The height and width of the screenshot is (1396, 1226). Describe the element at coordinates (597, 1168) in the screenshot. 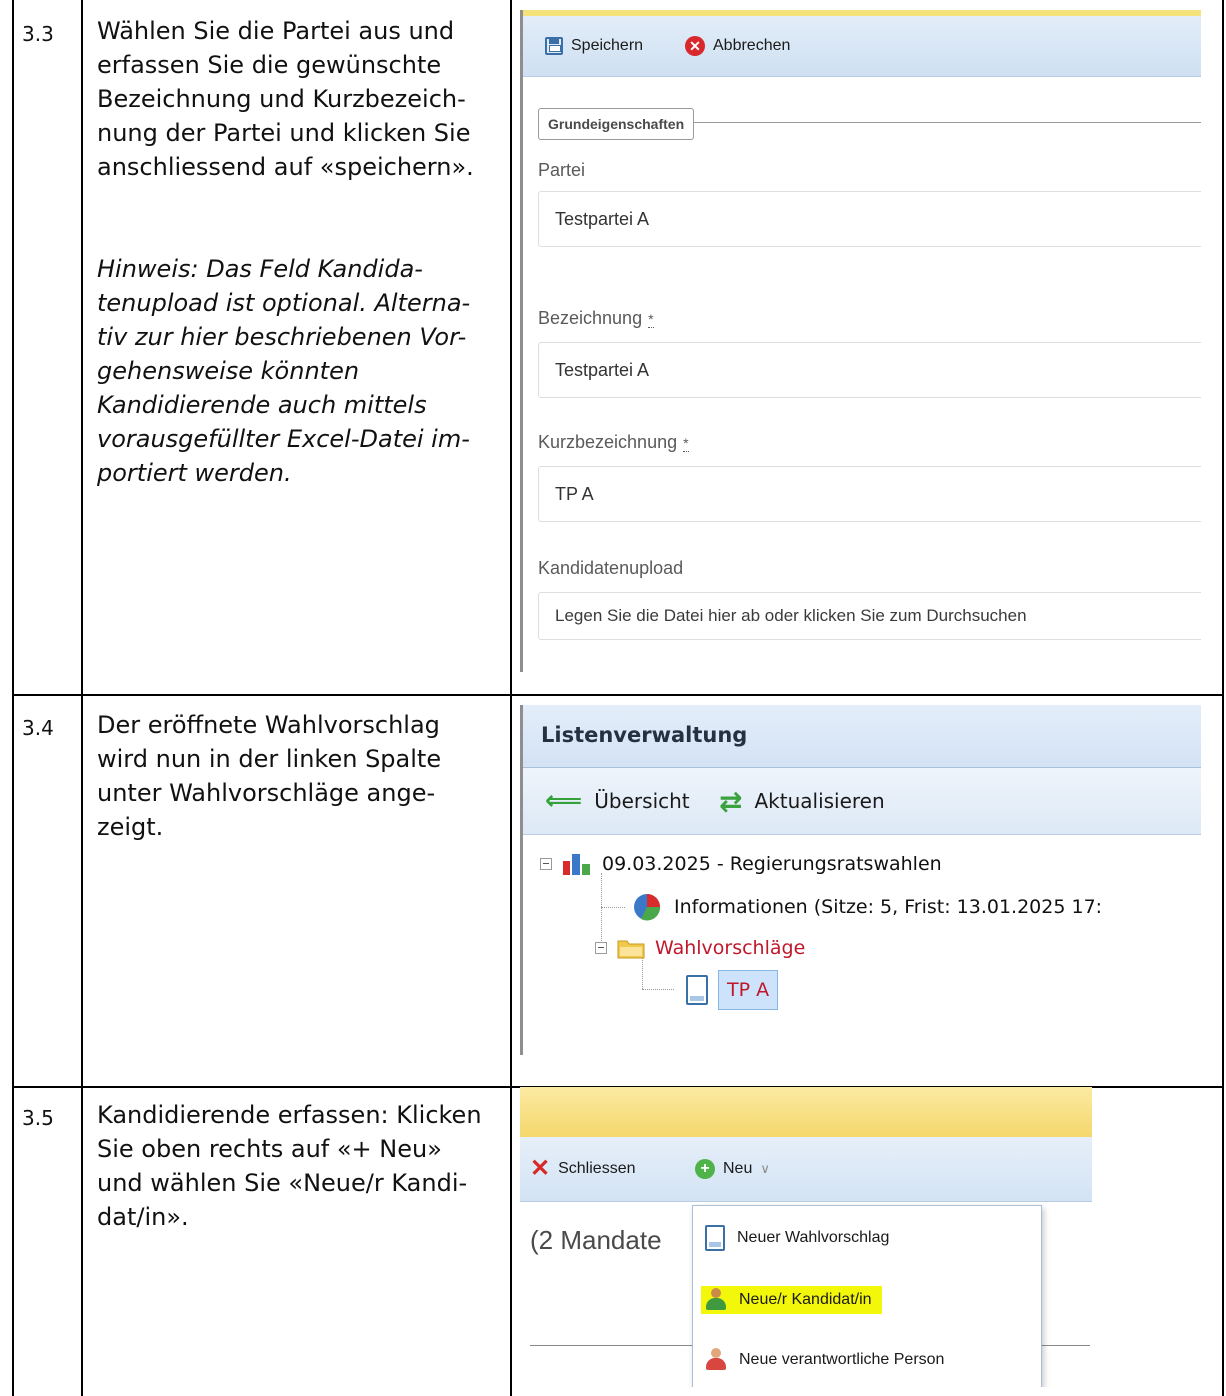

I see `close-label: Schliessen` at that location.